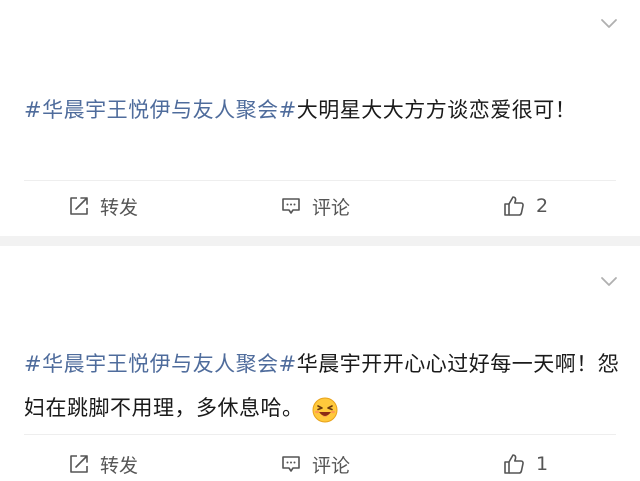 Image resolution: width=640 pixels, height=481 pixels. I want to click on post-text: #华晨宇王悦伊与友人聚会#大明星大大方方谈恋爱很可！, so click(324, 110).